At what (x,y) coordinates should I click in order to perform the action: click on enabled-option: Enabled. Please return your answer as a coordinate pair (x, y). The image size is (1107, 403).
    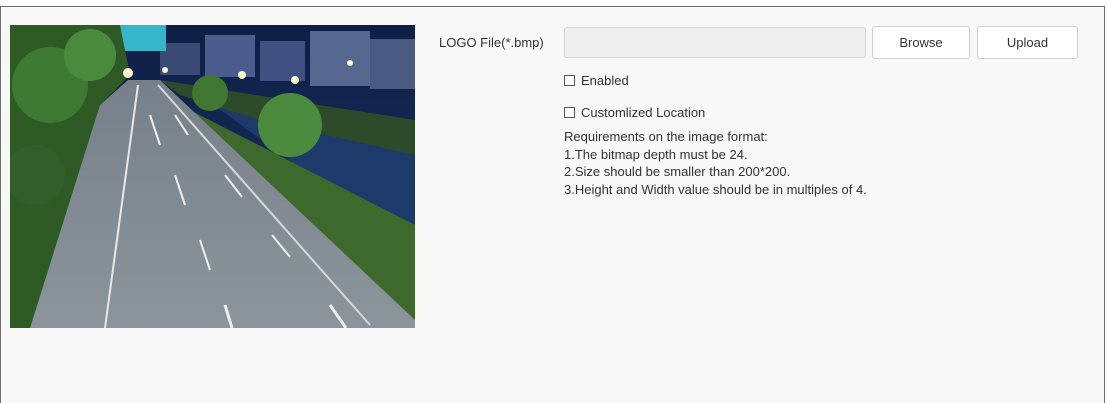
    Looking at the image, I should click on (596, 80).